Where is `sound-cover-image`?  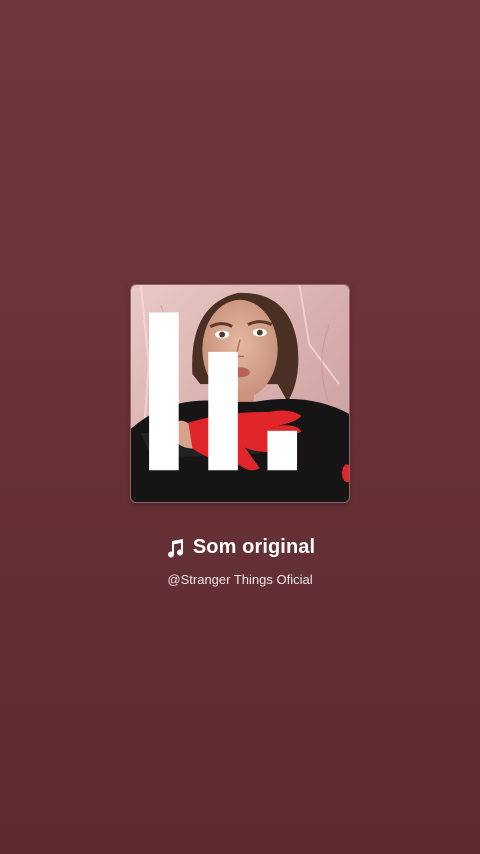
sound-cover-image is located at coordinates (240, 393).